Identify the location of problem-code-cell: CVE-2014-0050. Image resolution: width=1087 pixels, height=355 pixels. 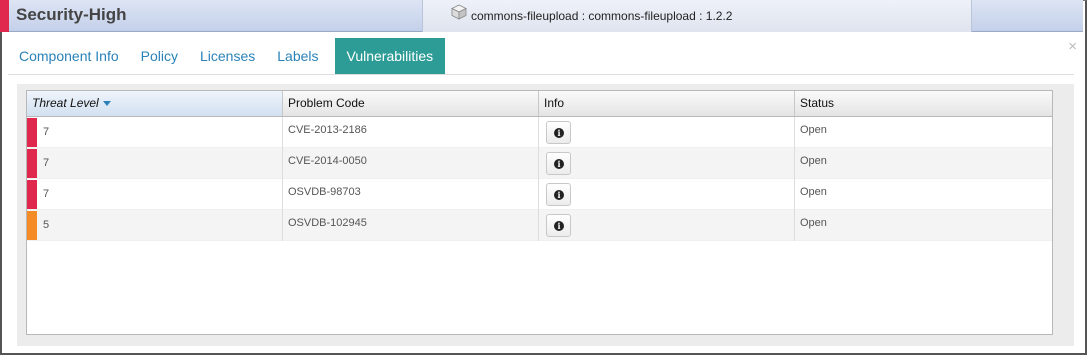
(411, 163).